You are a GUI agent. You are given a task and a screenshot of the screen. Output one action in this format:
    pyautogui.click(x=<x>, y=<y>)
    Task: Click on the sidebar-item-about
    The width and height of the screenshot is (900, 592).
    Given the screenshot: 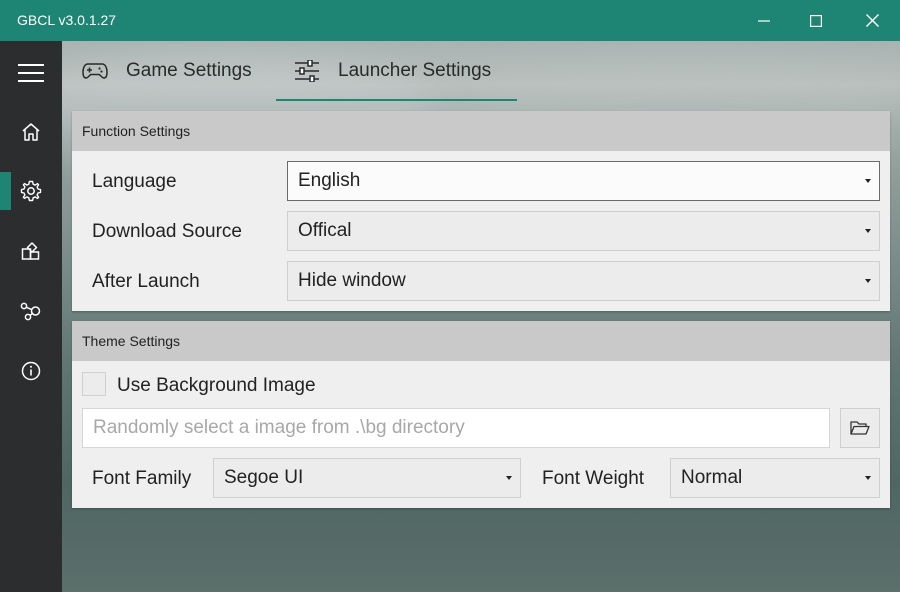 What is the action you would take?
    pyautogui.click(x=31, y=371)
    